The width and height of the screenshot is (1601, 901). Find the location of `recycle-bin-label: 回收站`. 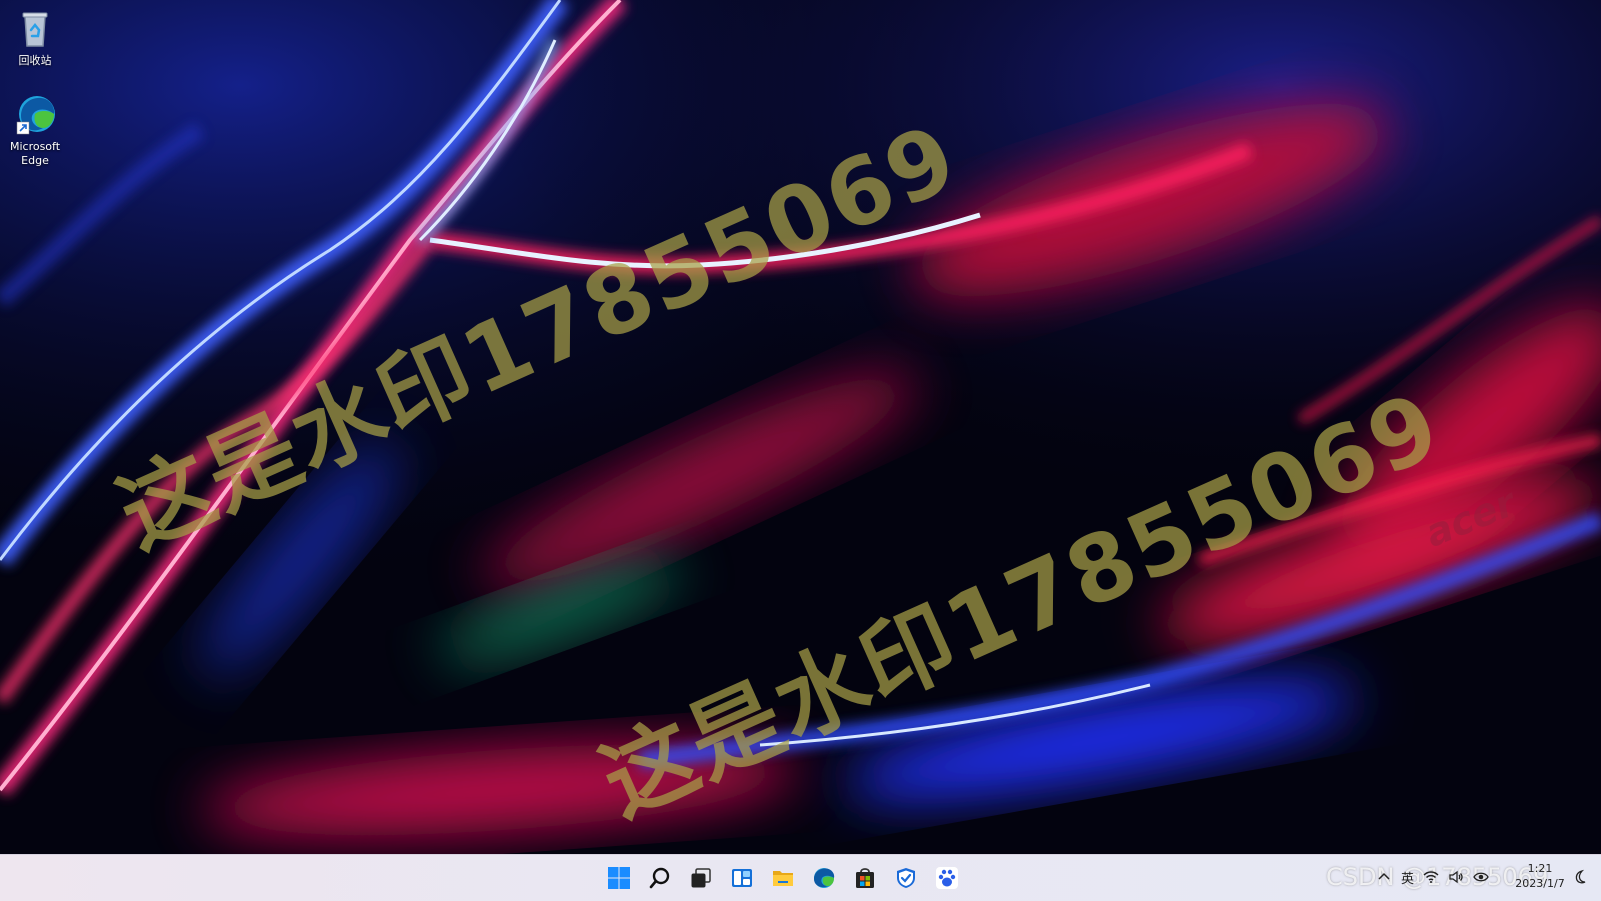

recycle-bin-label: 回收站 is located at coordinates (35, 60).